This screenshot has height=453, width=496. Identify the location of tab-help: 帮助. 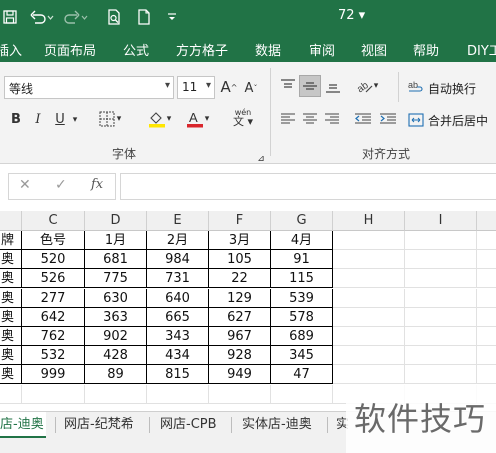
(426, 49).